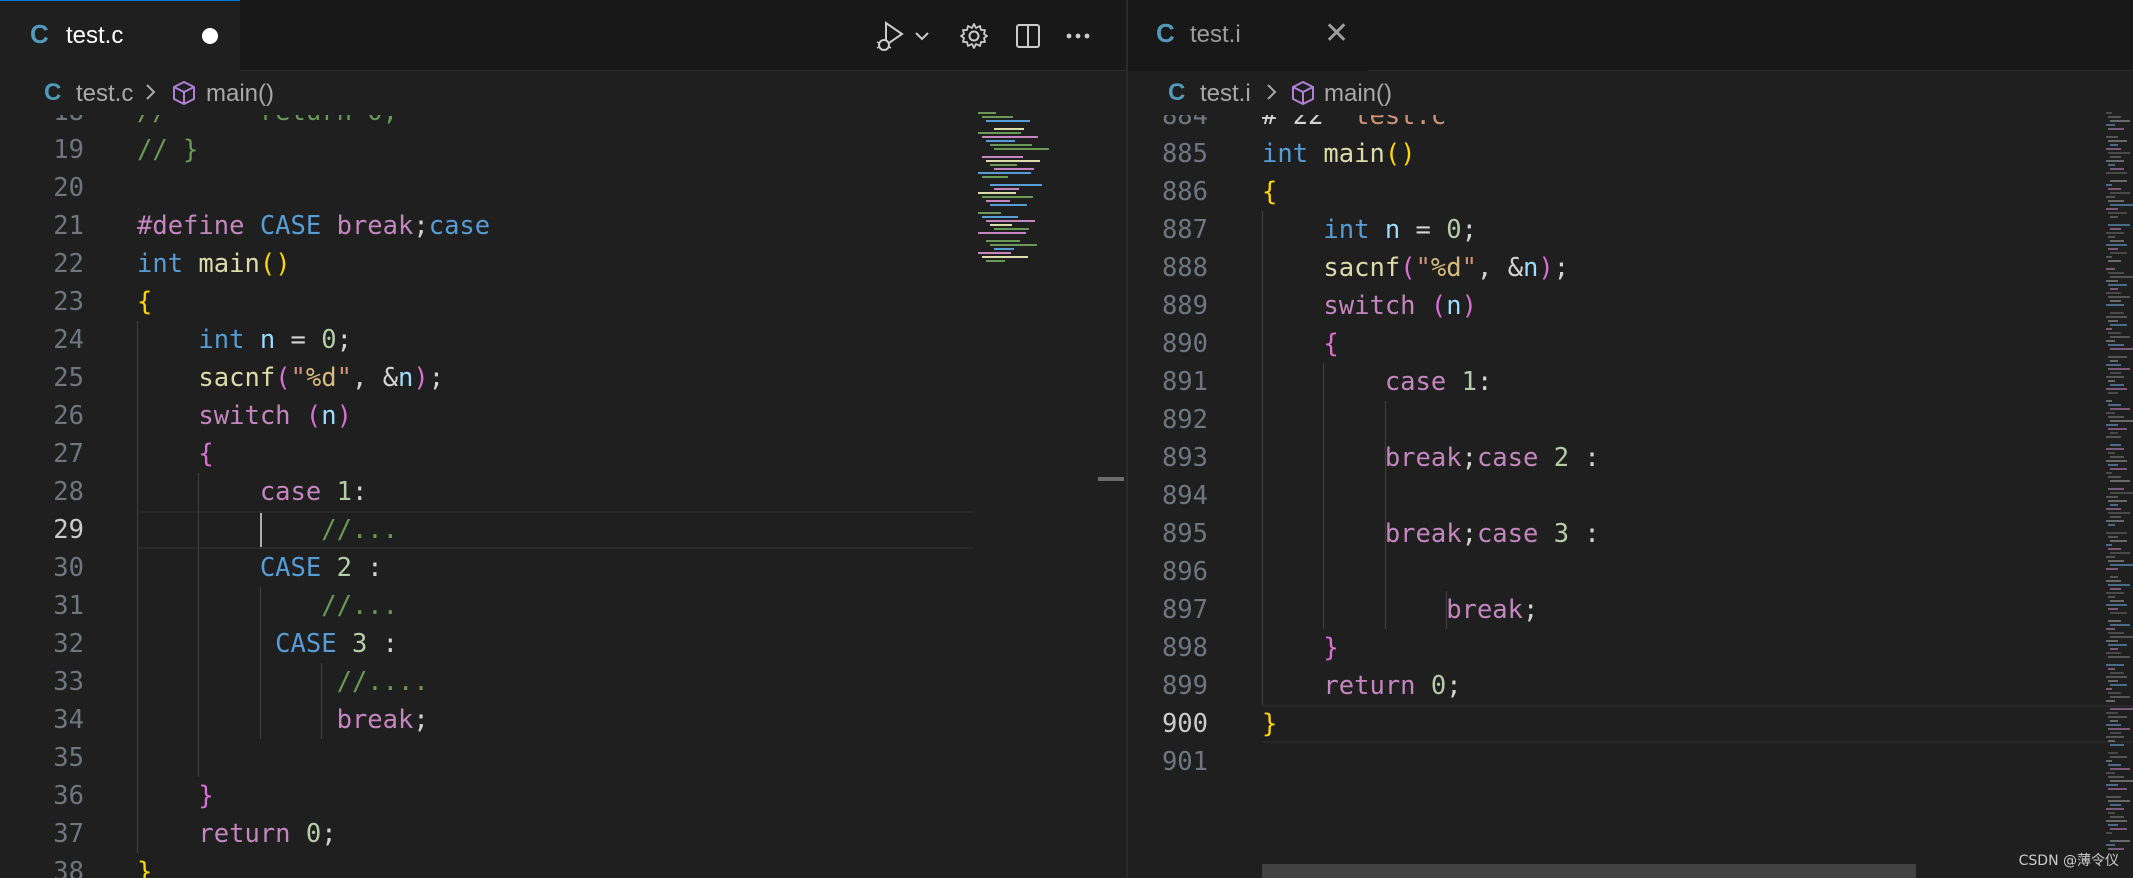 The width and height of the screenshot is (2133, 878). What do you see at coordinates (1589, 871) in the screenshot?
I see `horizontal-scrollbar-thumb` at bounding box center [1589, 871].